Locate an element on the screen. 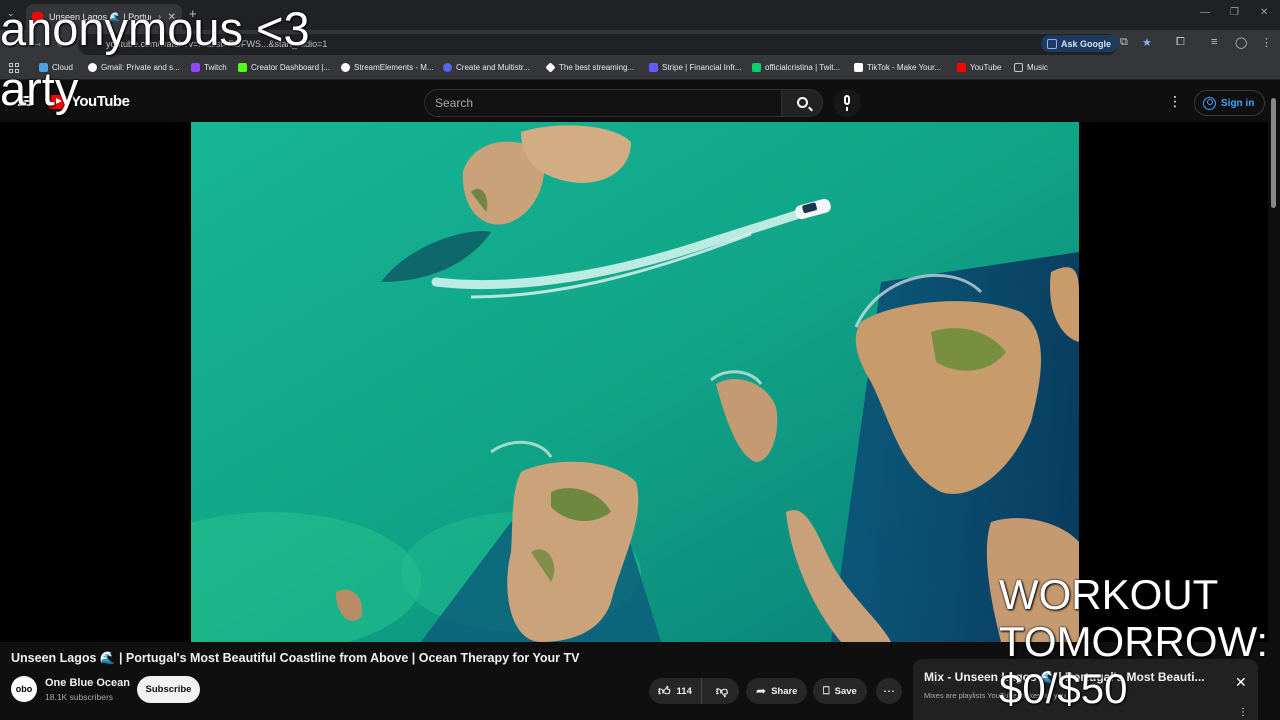 The width and height of the screenshot is (1280, 720). search-icon is located at coordinates (802, 102).